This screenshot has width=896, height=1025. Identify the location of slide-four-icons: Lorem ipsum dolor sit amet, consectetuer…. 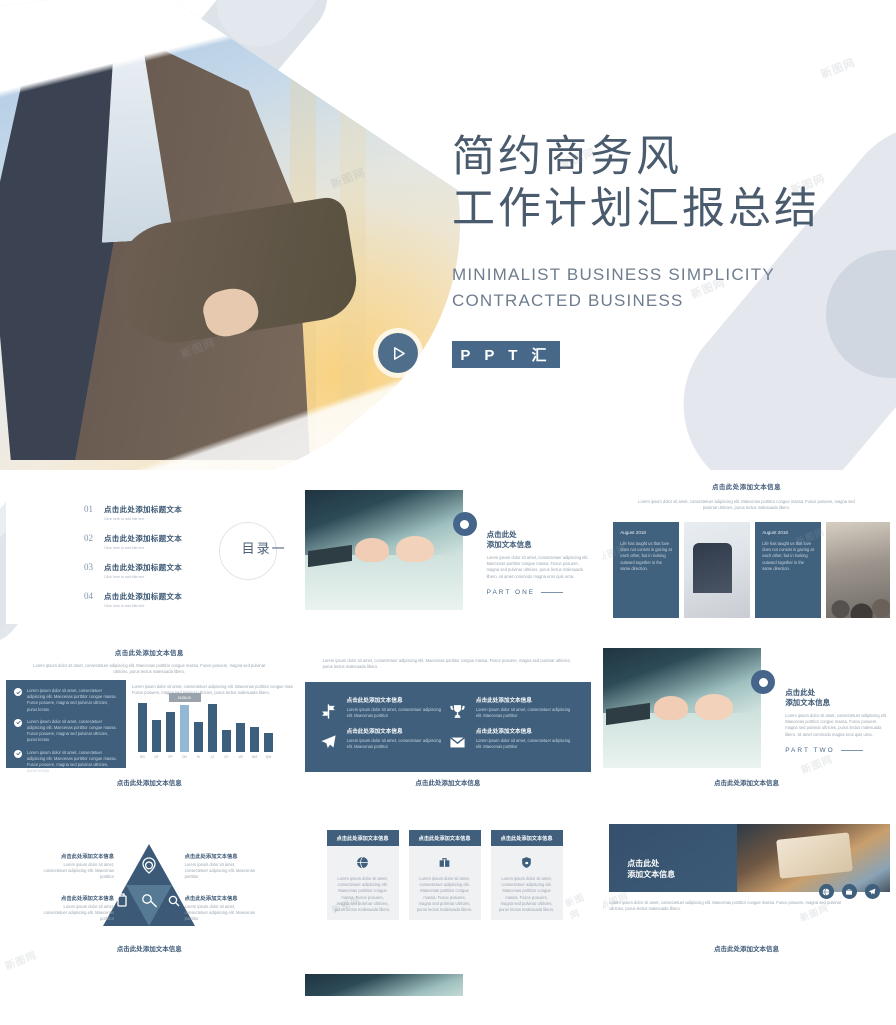
(448, 716).